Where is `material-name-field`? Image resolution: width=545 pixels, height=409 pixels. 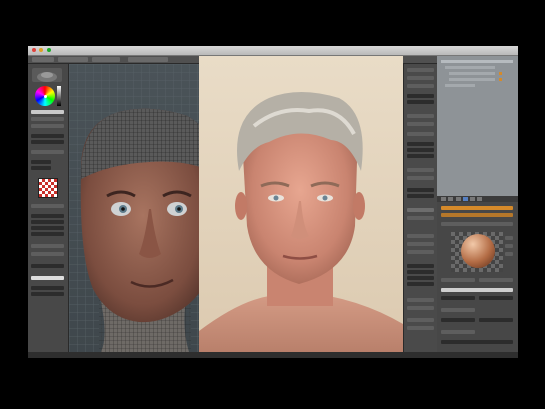 material-name-field is located at coordinates (477, 224).